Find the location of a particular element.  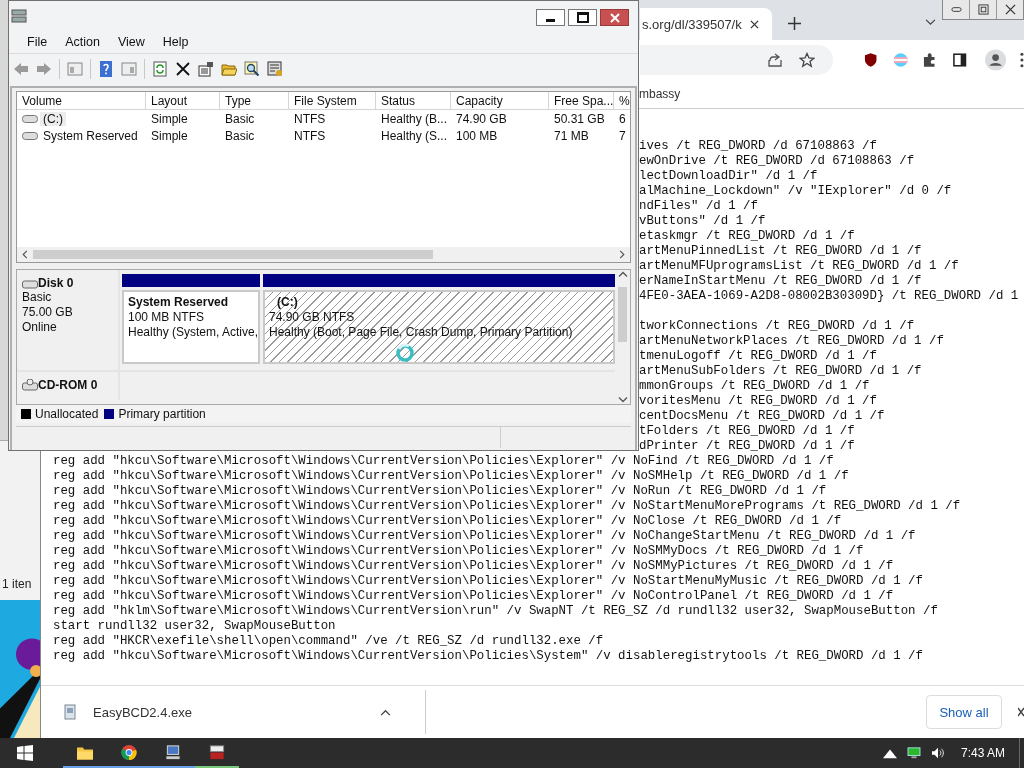

table-cell: 71 MB is located at coordinates (571, 135).